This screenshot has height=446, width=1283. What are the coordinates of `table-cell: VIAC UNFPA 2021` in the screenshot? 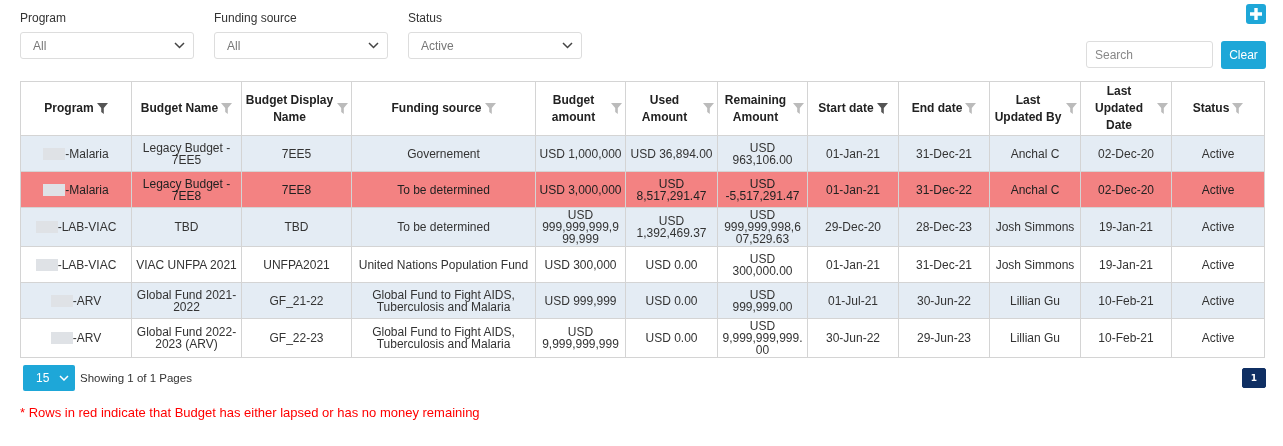 It's located at (186, 264).